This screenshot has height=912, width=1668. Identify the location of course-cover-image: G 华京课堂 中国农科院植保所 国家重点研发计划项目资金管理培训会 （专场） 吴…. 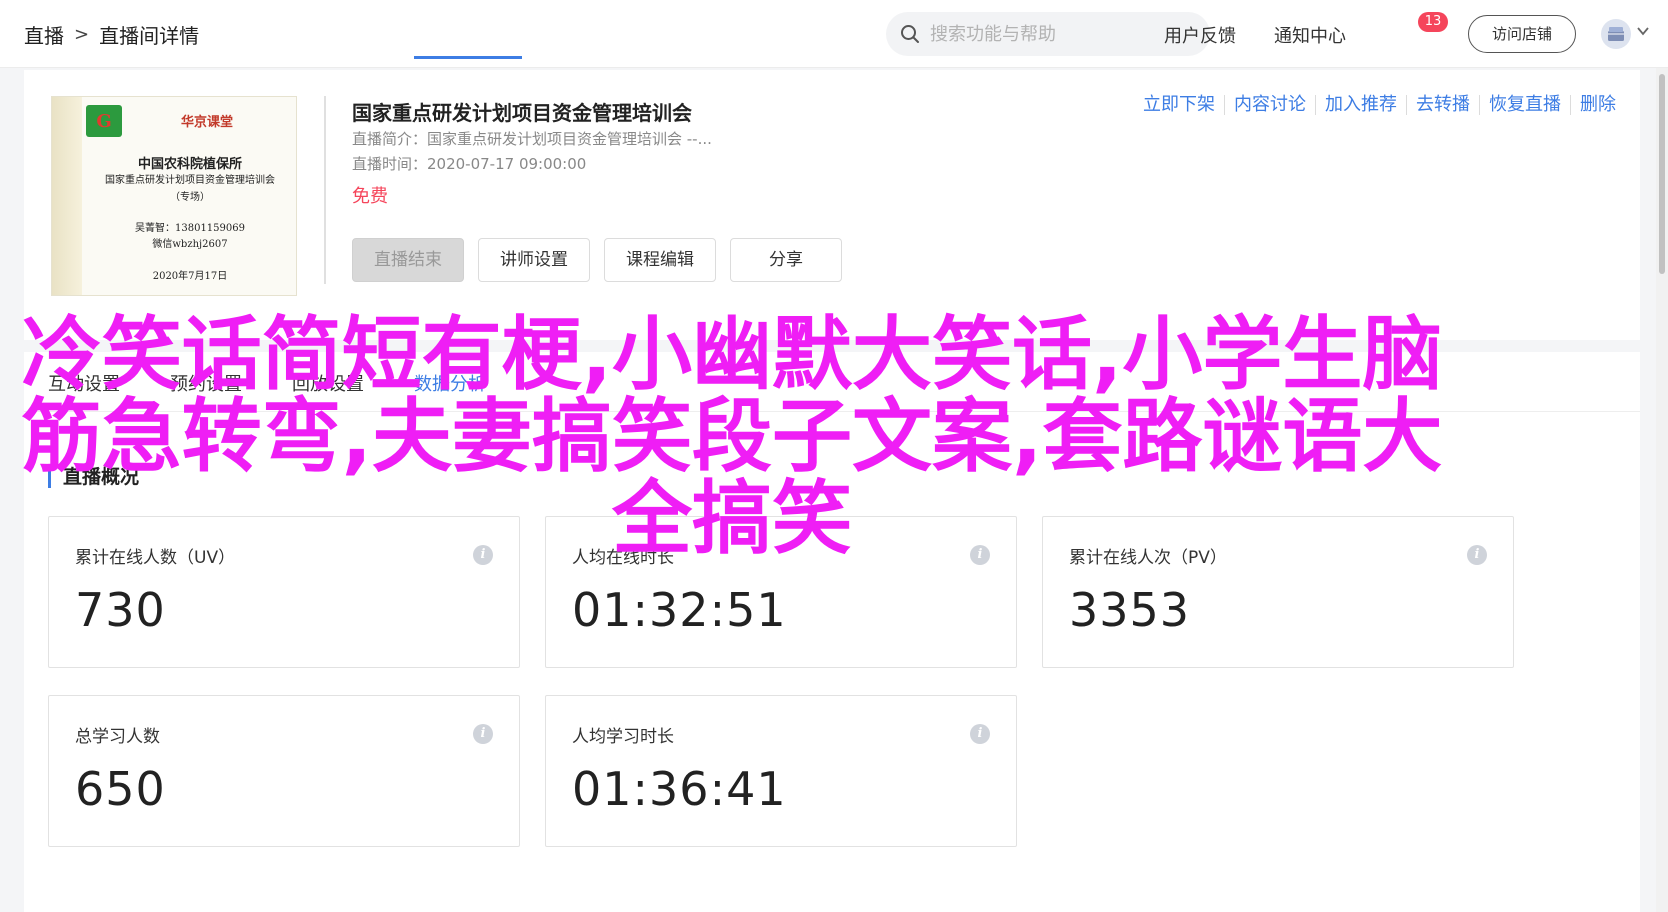
(174, 196).